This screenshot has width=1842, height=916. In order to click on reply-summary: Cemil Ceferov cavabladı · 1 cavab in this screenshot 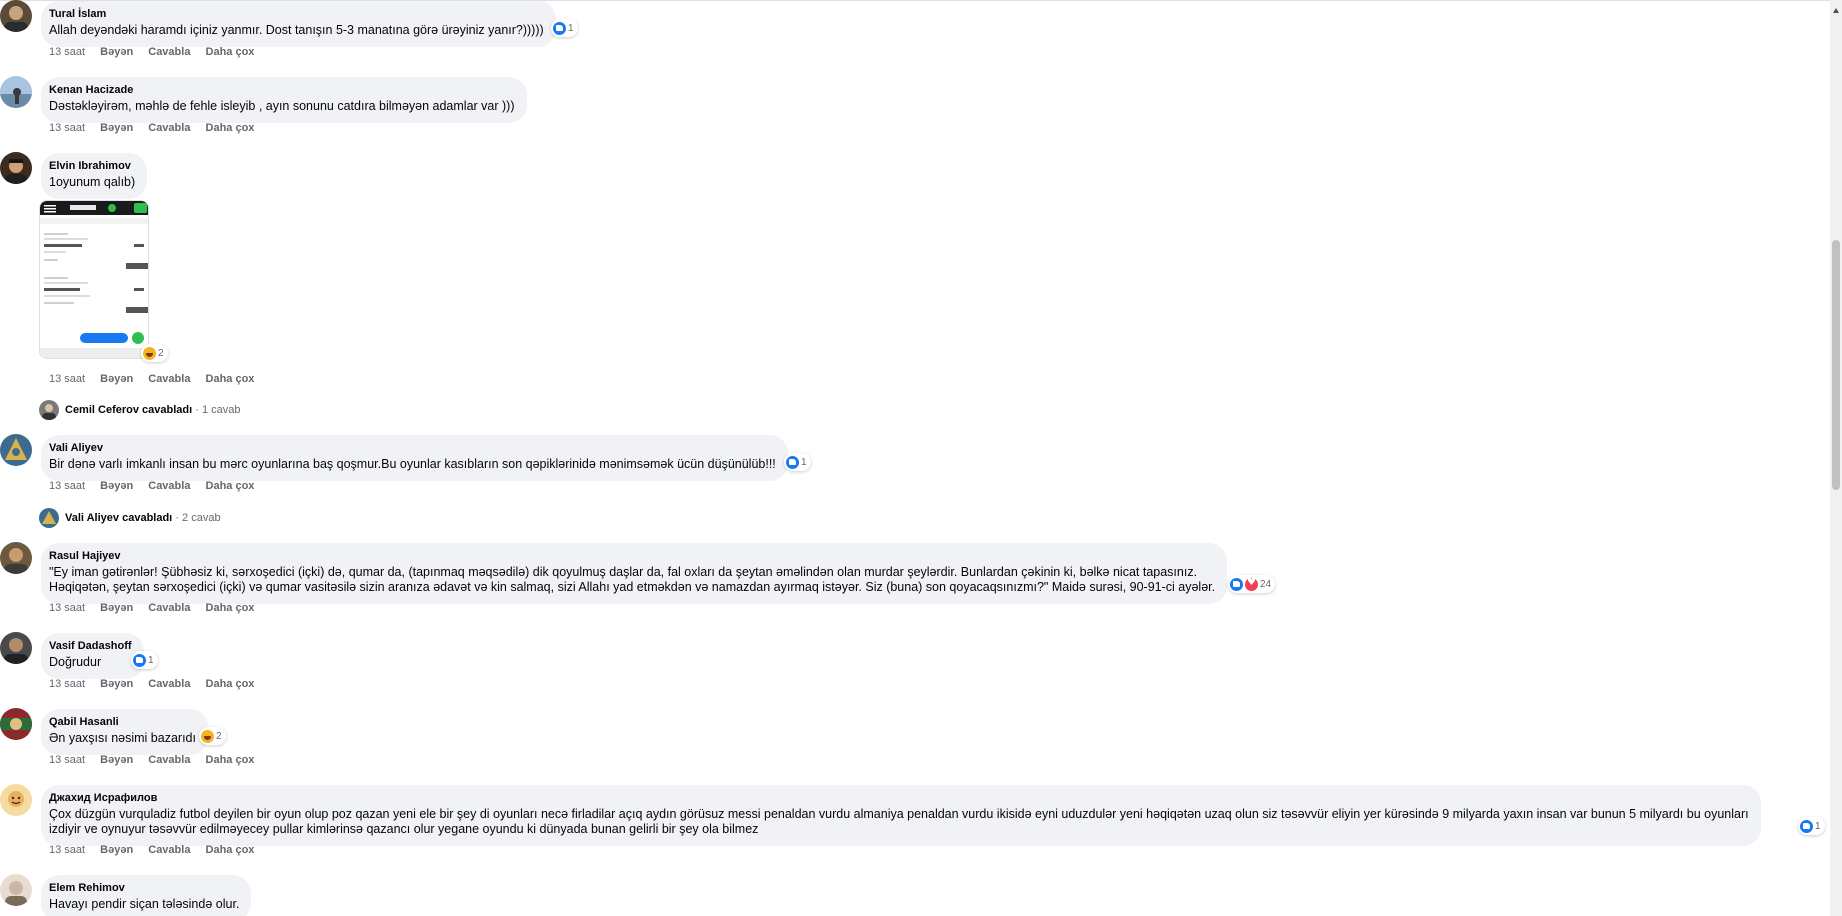, I will do `click(153, 410)`.